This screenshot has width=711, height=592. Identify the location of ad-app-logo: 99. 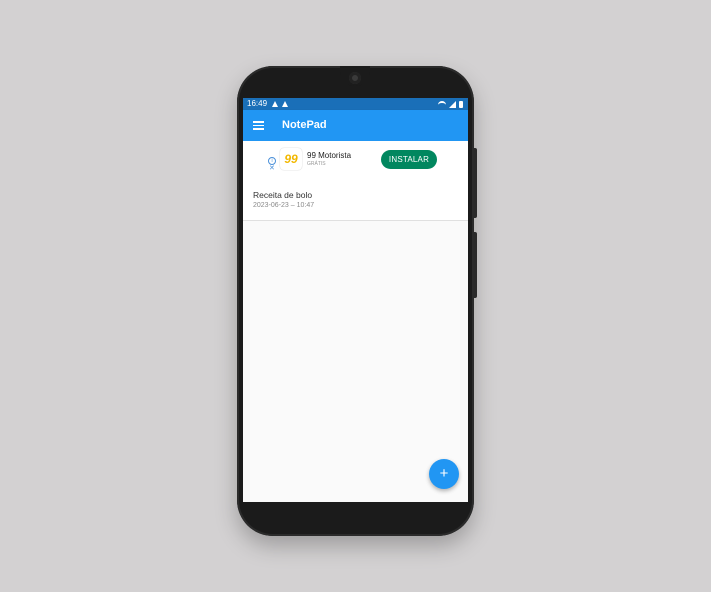
(291, 159).